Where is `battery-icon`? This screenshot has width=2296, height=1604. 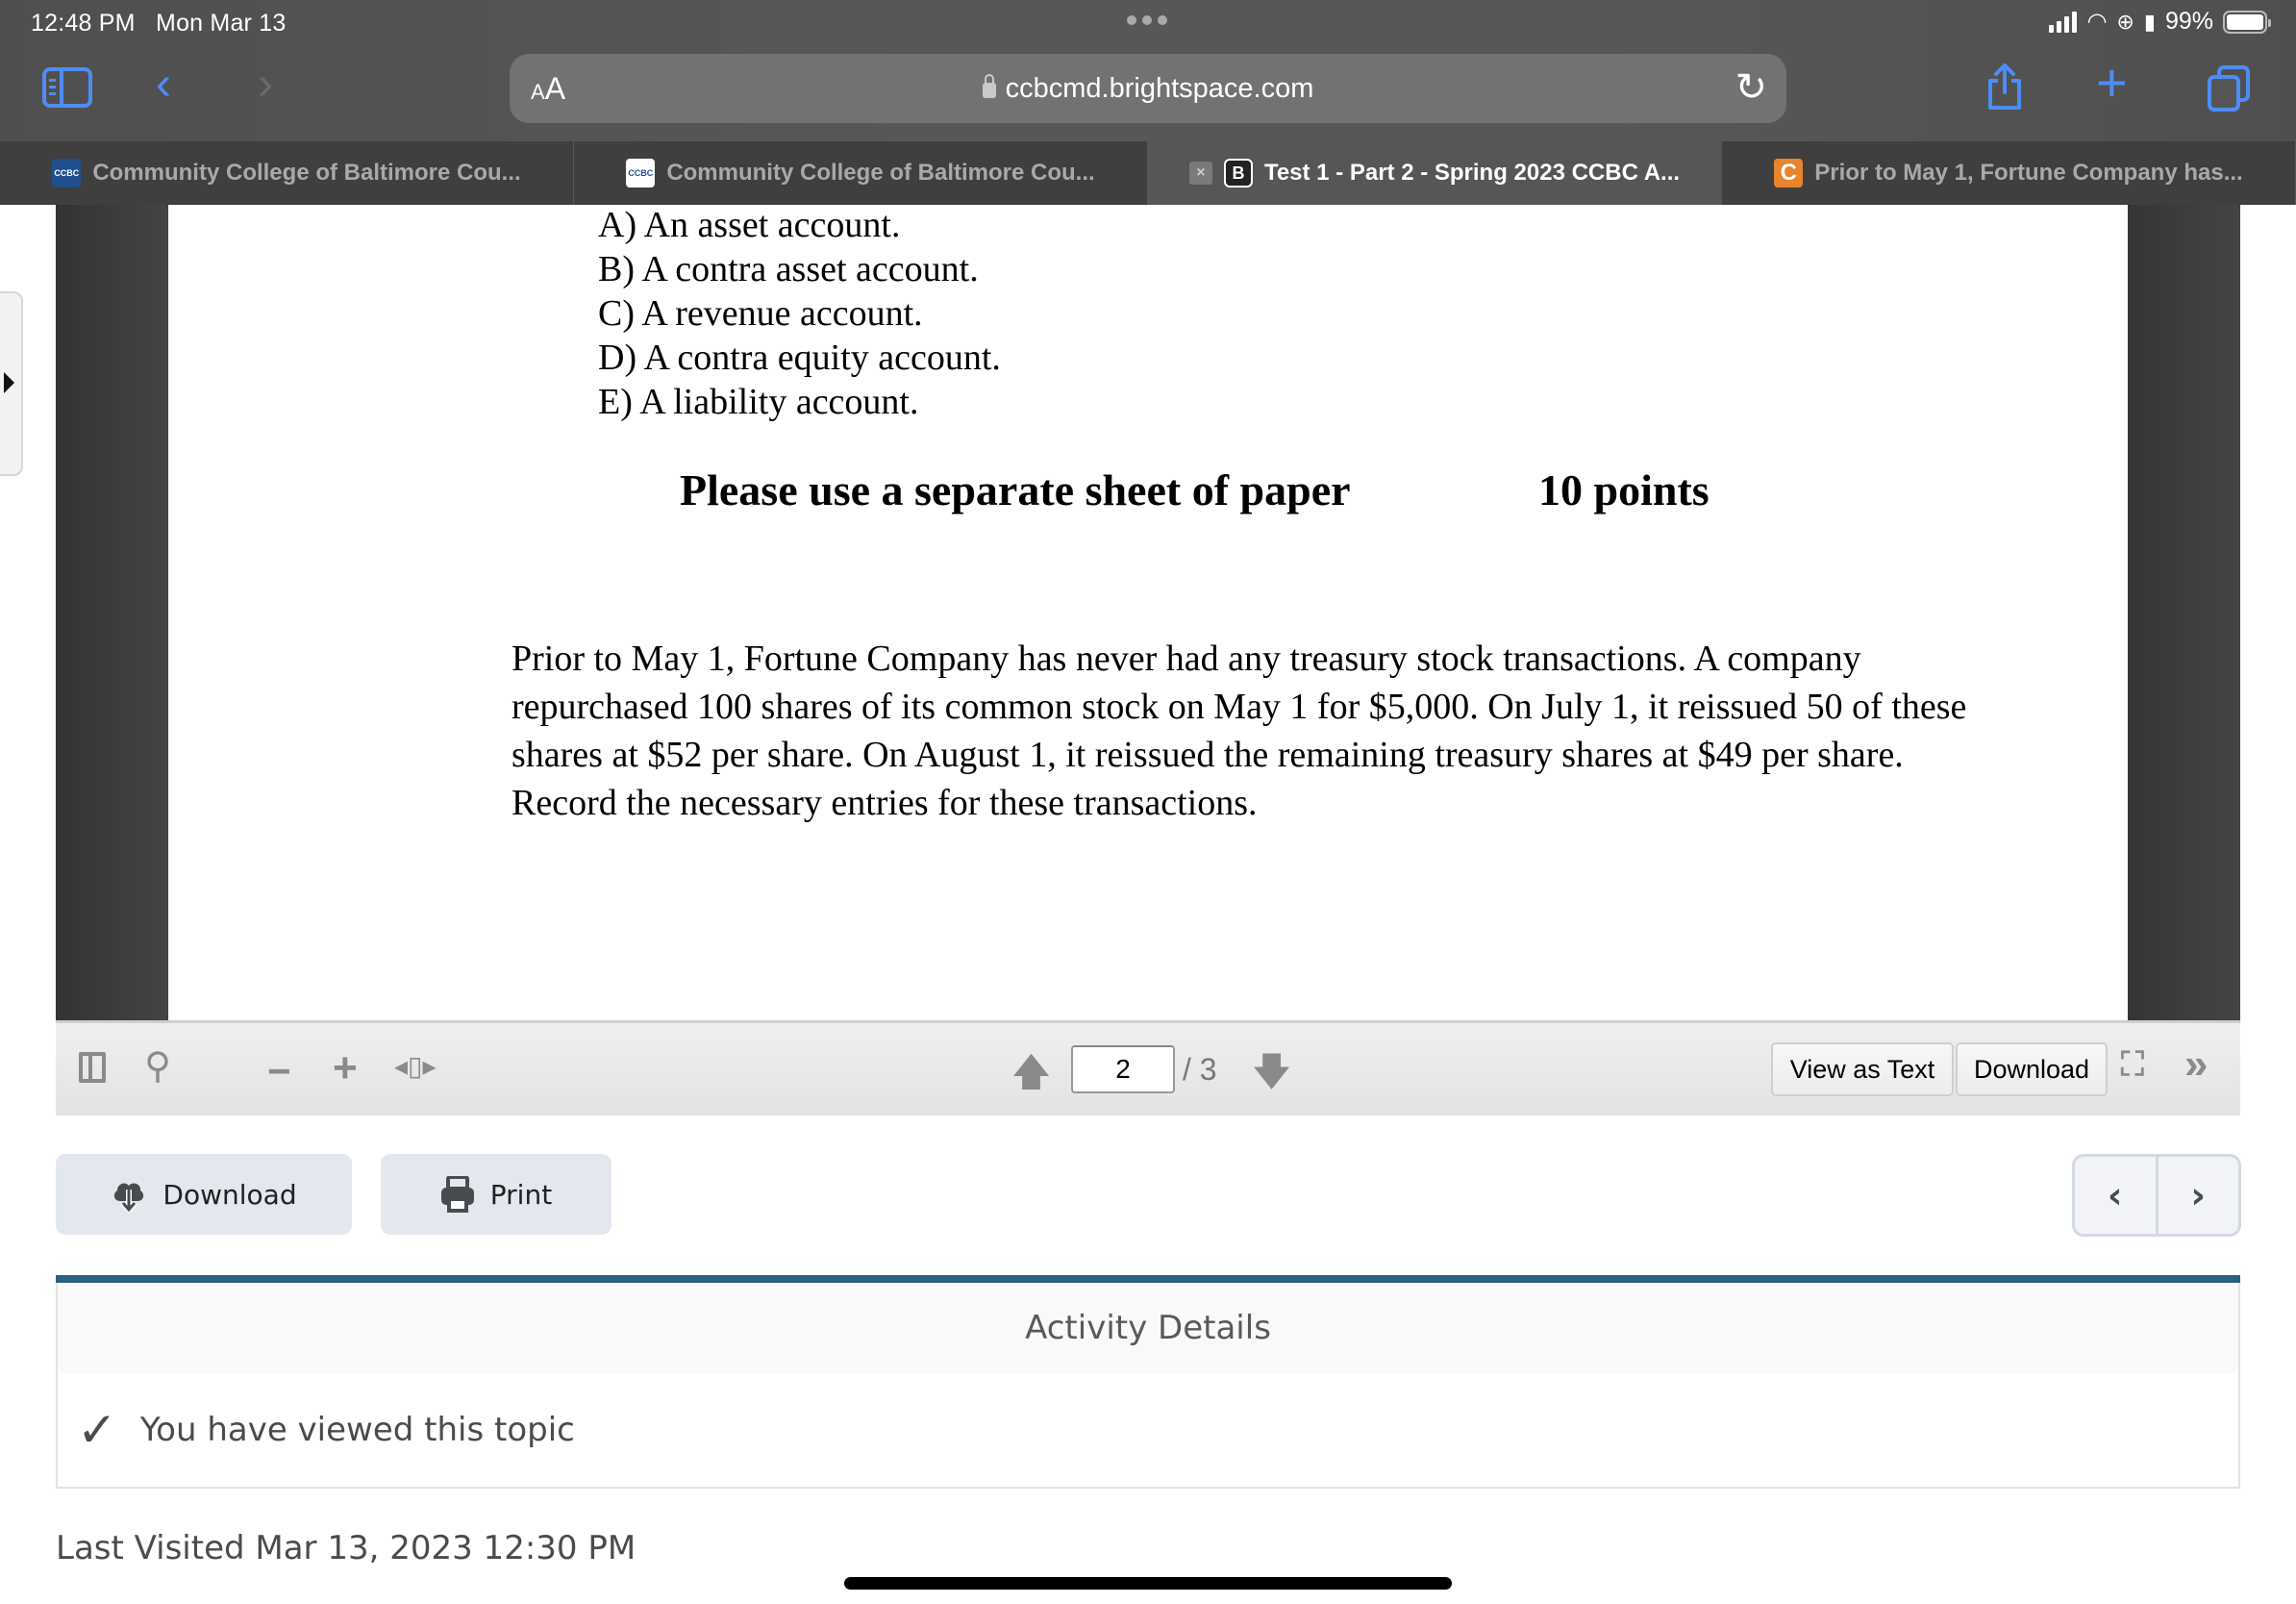
battery-icon is located at coordinates (2247, 22).